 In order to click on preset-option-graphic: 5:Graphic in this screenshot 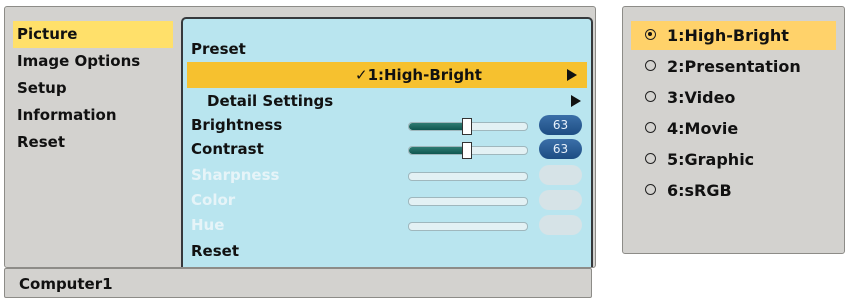, I will do `click(733, 159)`.